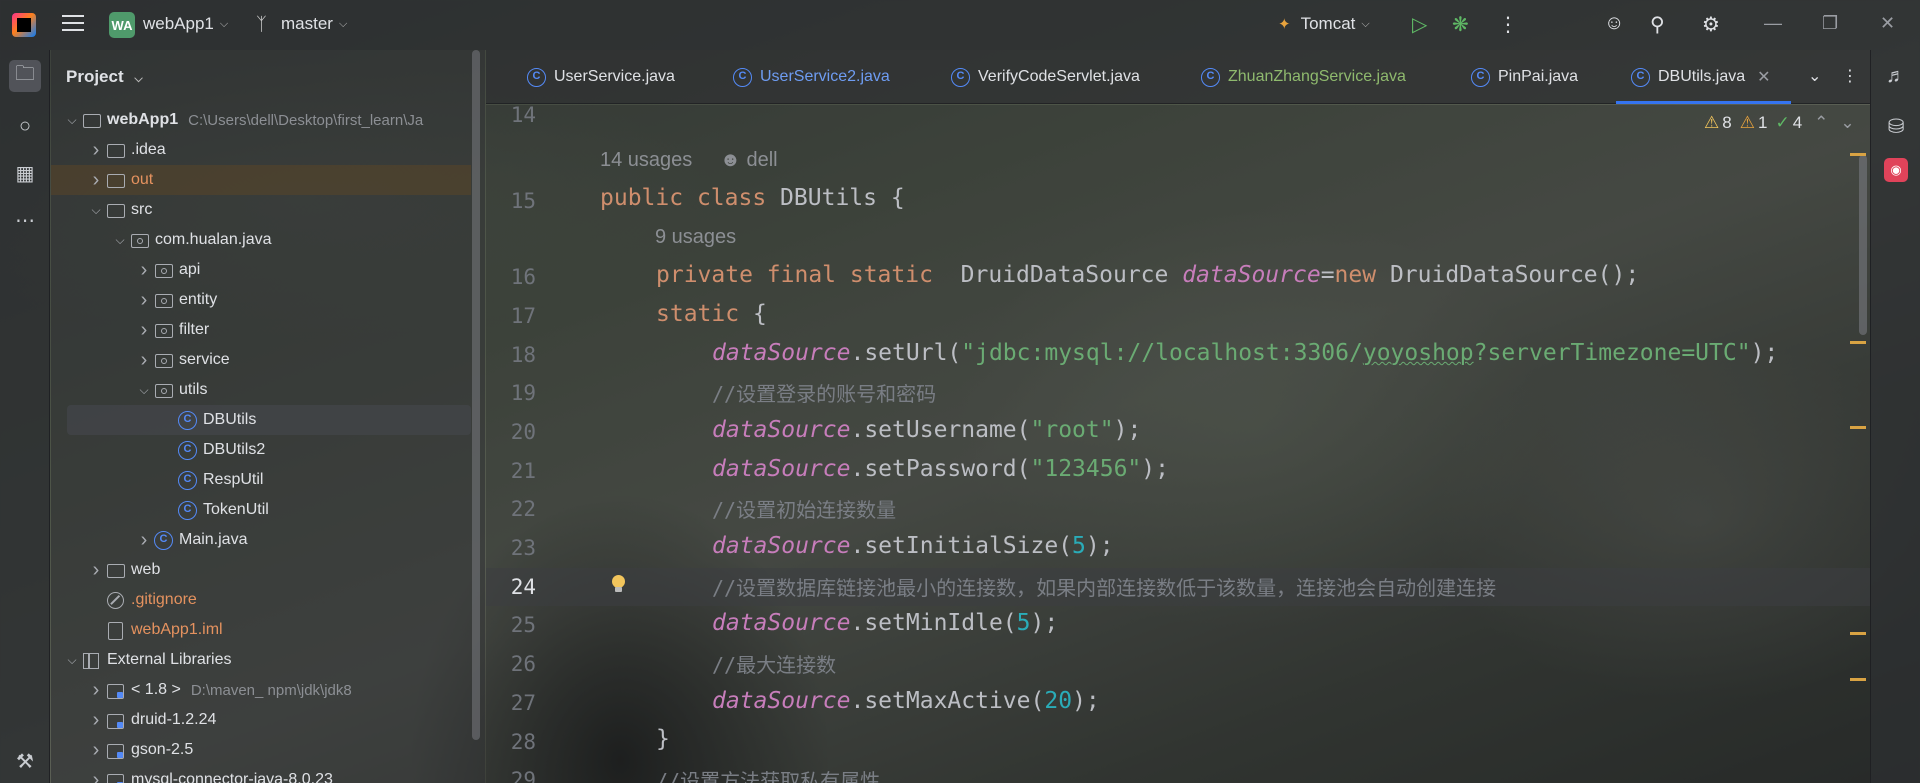 The height and width of the screenshot is (783, 1920). I want to click on minimize-icon: —, so click(1773, 23).